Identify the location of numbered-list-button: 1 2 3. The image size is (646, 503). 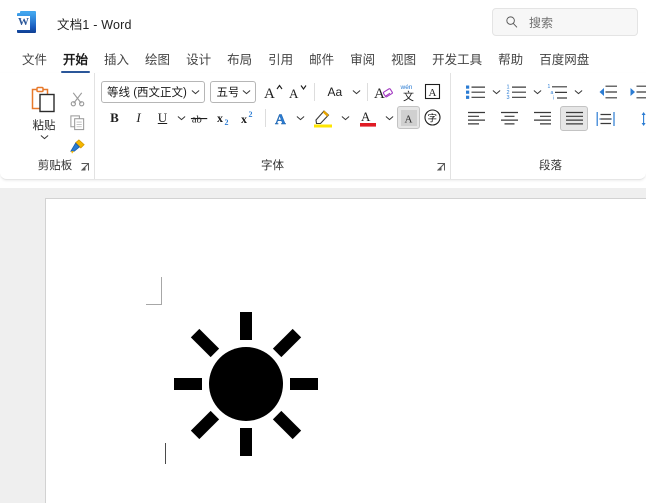
(517, 91).